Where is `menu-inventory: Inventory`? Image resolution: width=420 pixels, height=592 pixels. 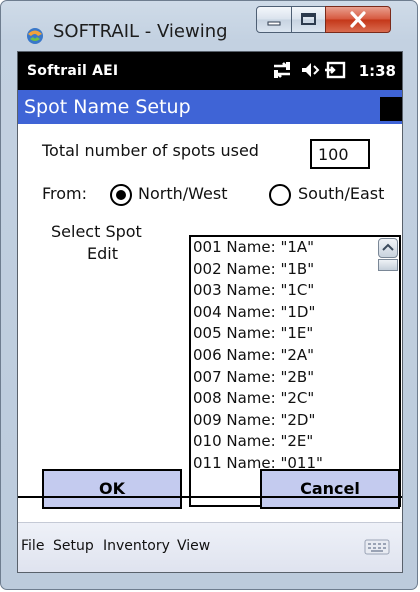 menu-inventory: Inventory is located at coordinates (136, 546).